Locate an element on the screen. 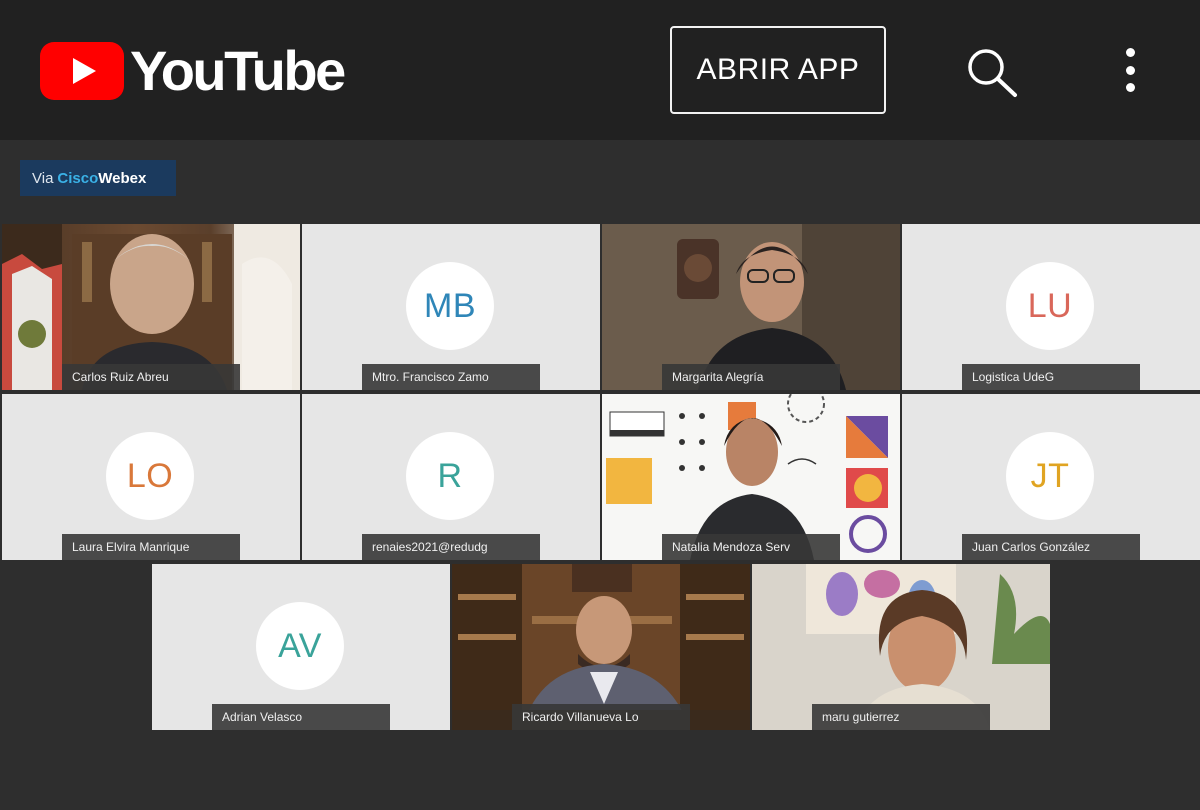 This screenshot has height=810, width=1200. participant-name: Ricardo Villanueva Lo is located at coordinates (601, 717).